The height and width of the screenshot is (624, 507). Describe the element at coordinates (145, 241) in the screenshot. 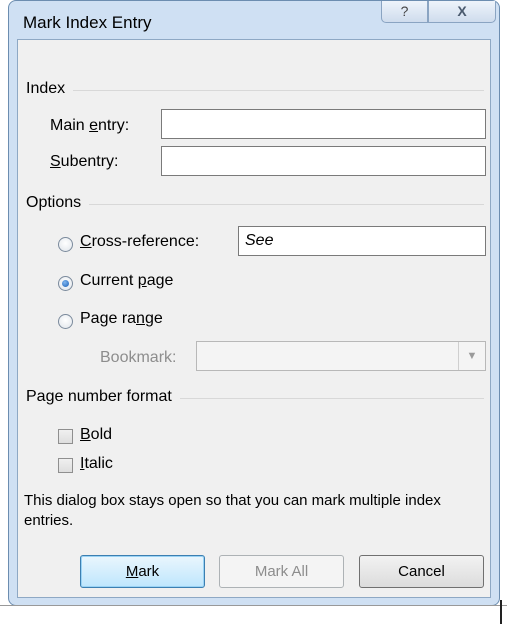

I see `cross-reference-label-post: ross-reference:` at that location.